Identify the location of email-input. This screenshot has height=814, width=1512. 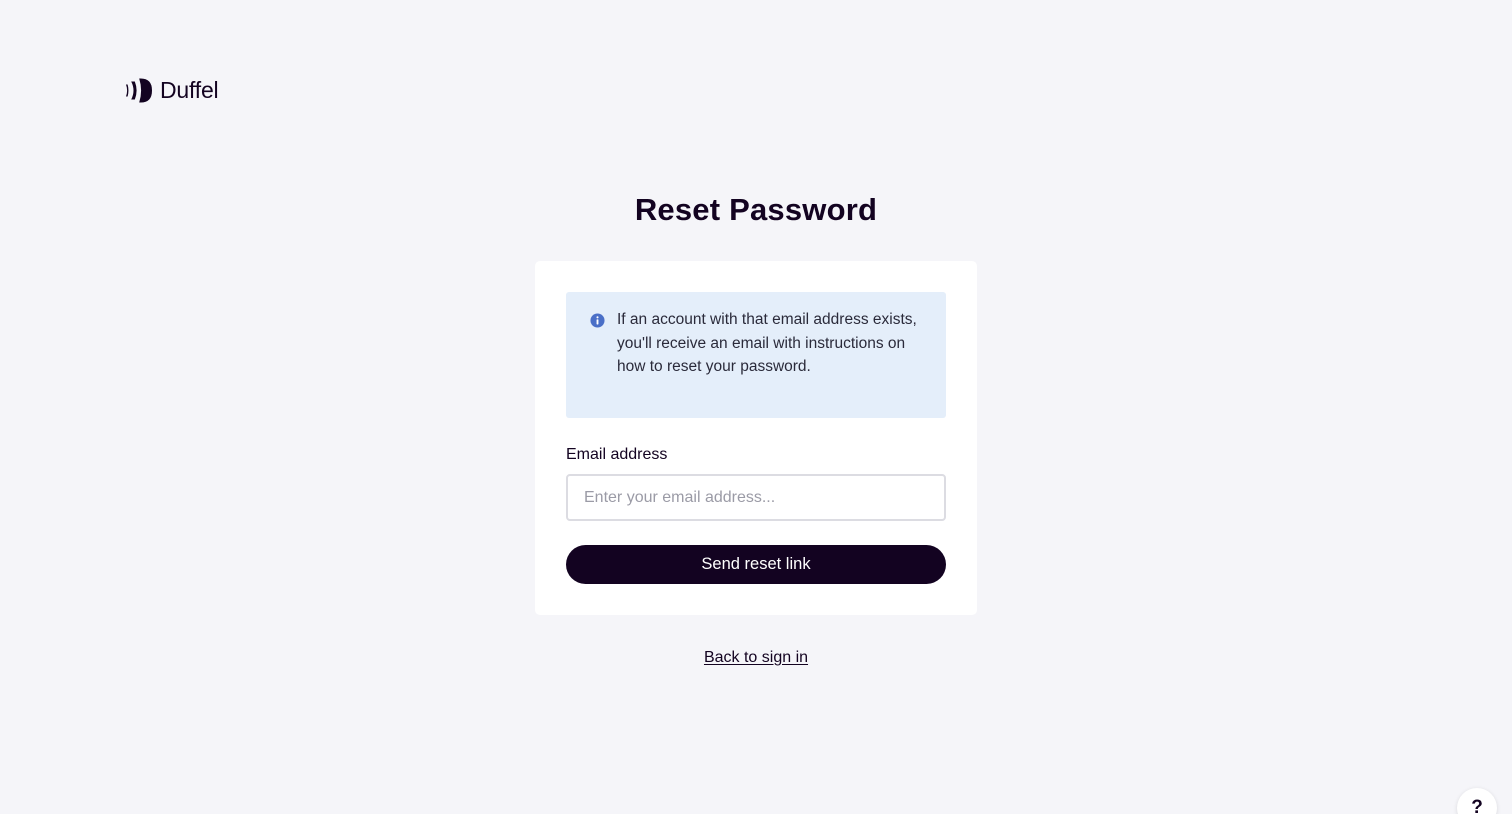
(756, 497).